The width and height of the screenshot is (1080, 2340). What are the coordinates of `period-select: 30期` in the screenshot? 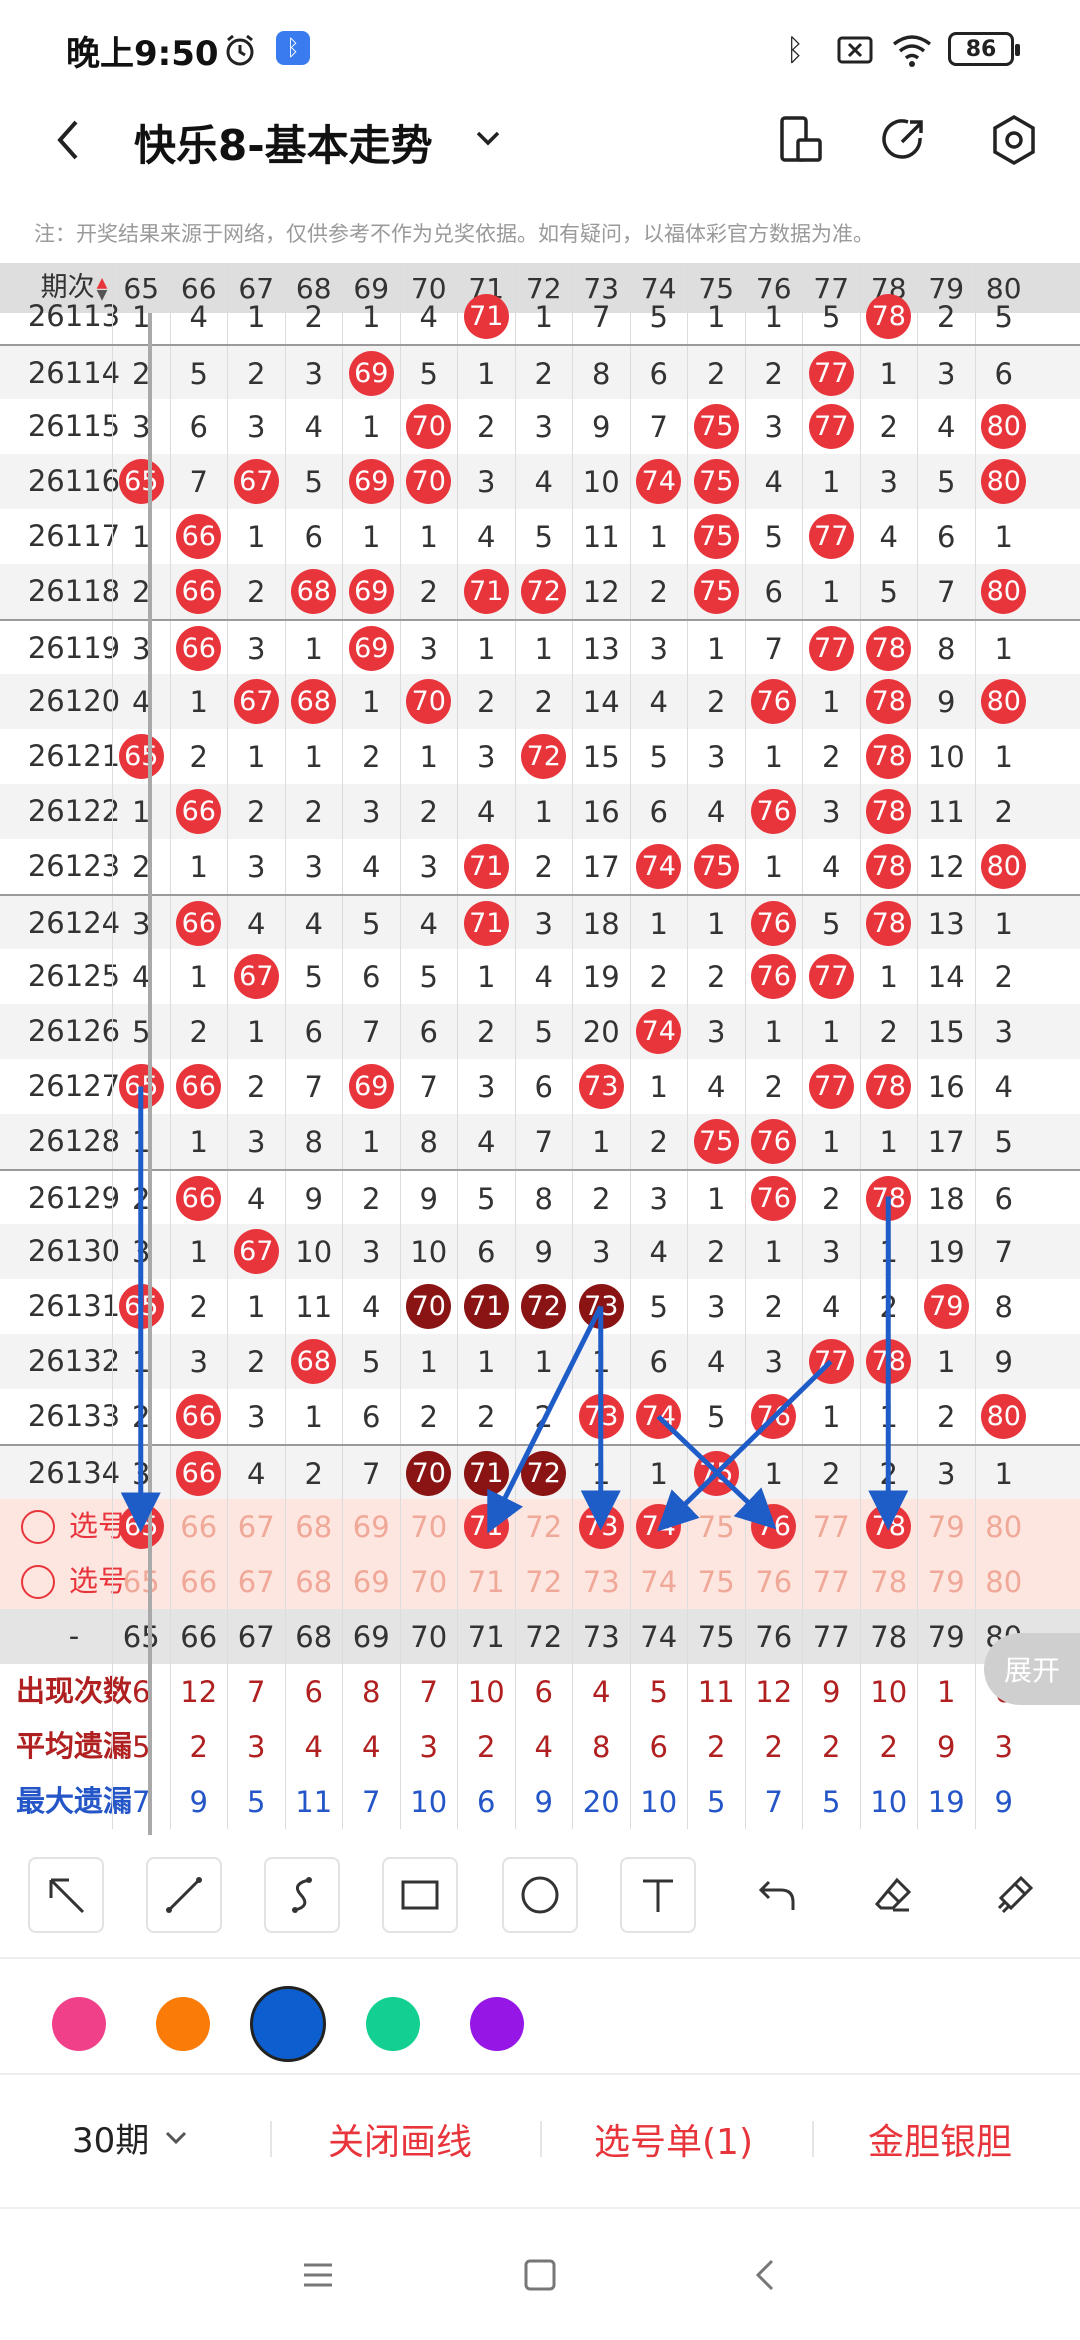 It's located at (131, 2137).